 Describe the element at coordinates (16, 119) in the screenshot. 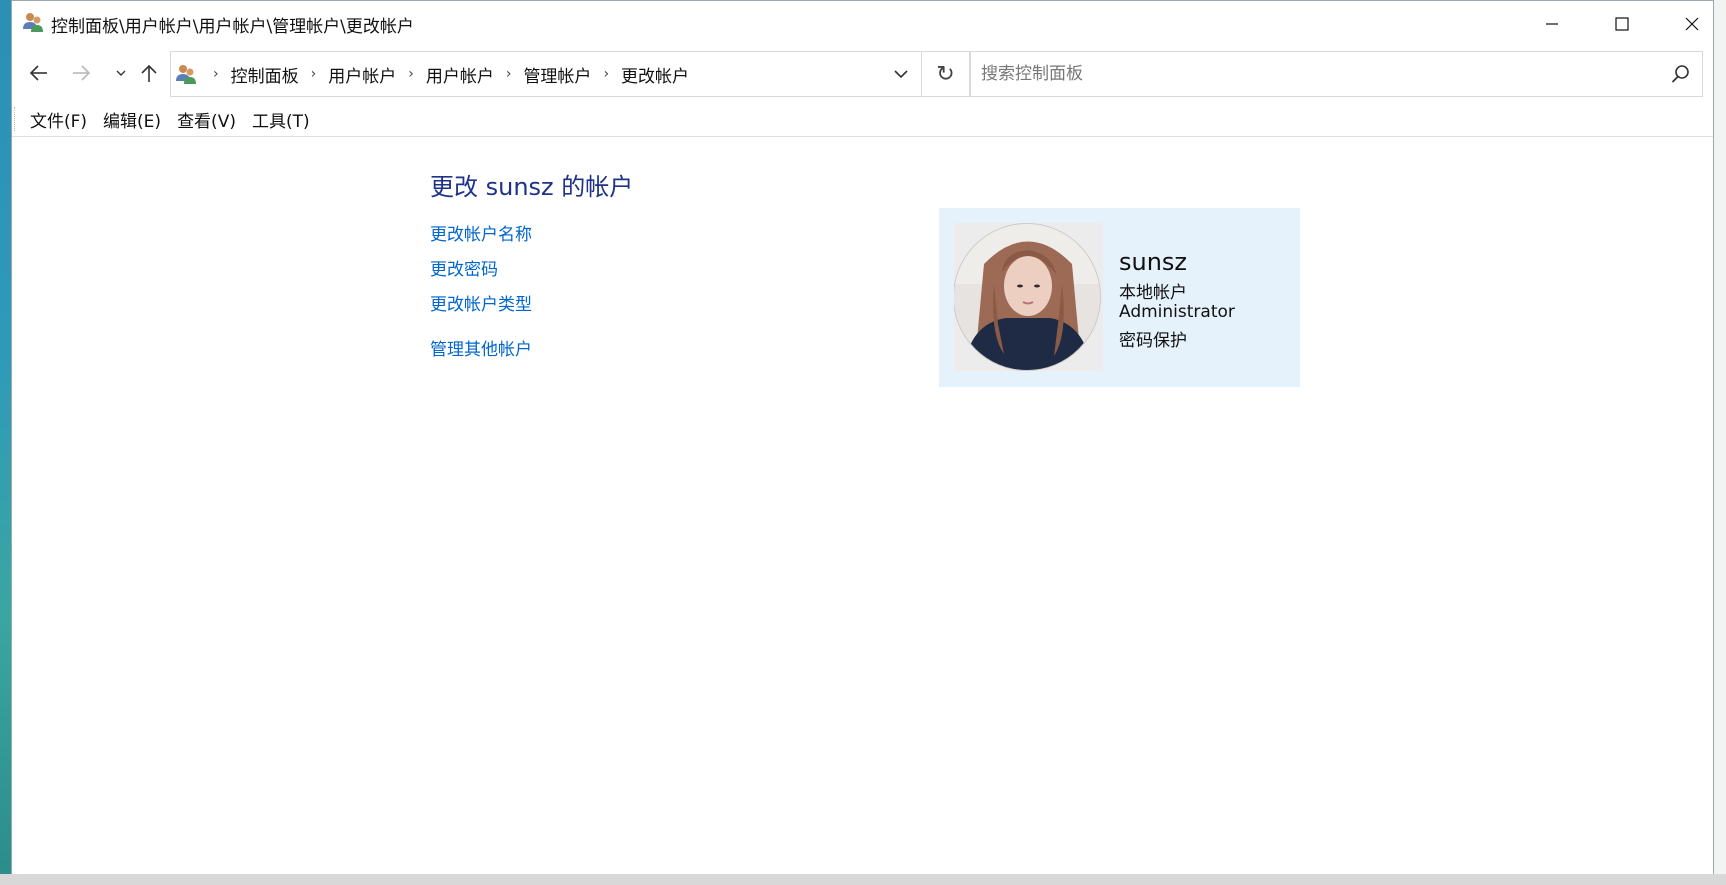

I see `menu-grip` at that location.